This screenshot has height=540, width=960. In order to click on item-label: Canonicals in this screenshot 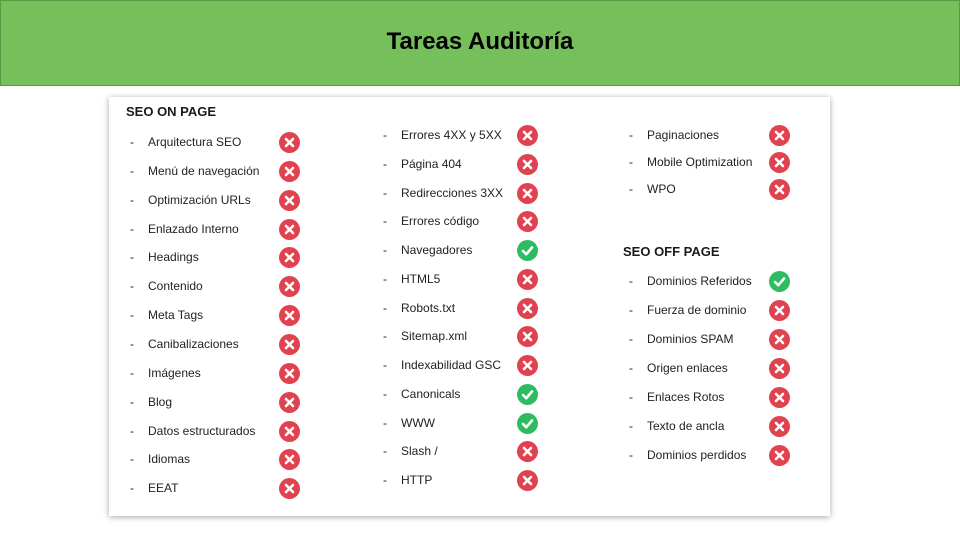, I will do `click(431, 393)`.